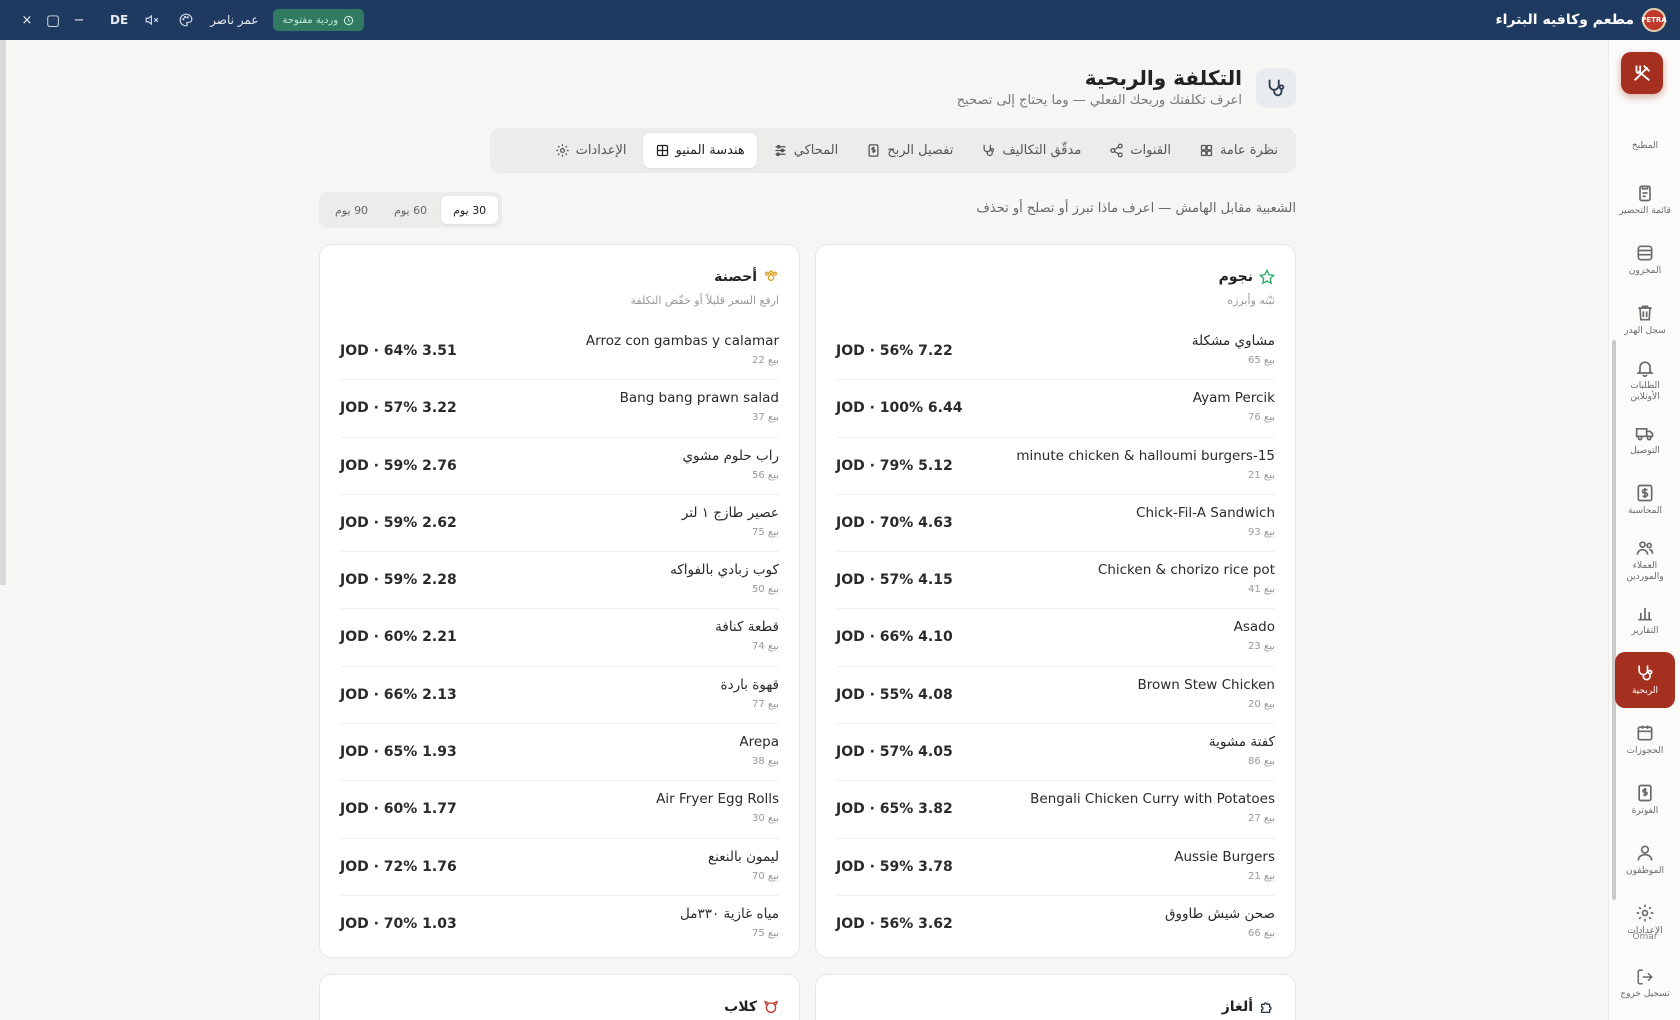 This screenshot has width=1680, height=1020. Describe the element at coordinates (730, 455) in the screenshot. I see `item-name: راب حلوم مشوي` at that location.